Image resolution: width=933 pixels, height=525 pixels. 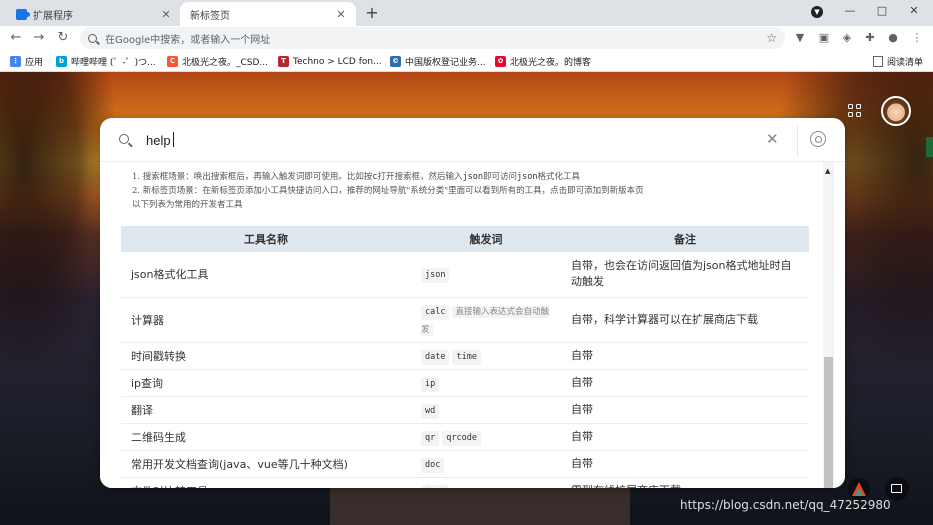 What do you see at coordinates (685, 482) in the screenshot?
I see `tool-note: 需到在线扩展商店下载` at bounding box center [685, 482].